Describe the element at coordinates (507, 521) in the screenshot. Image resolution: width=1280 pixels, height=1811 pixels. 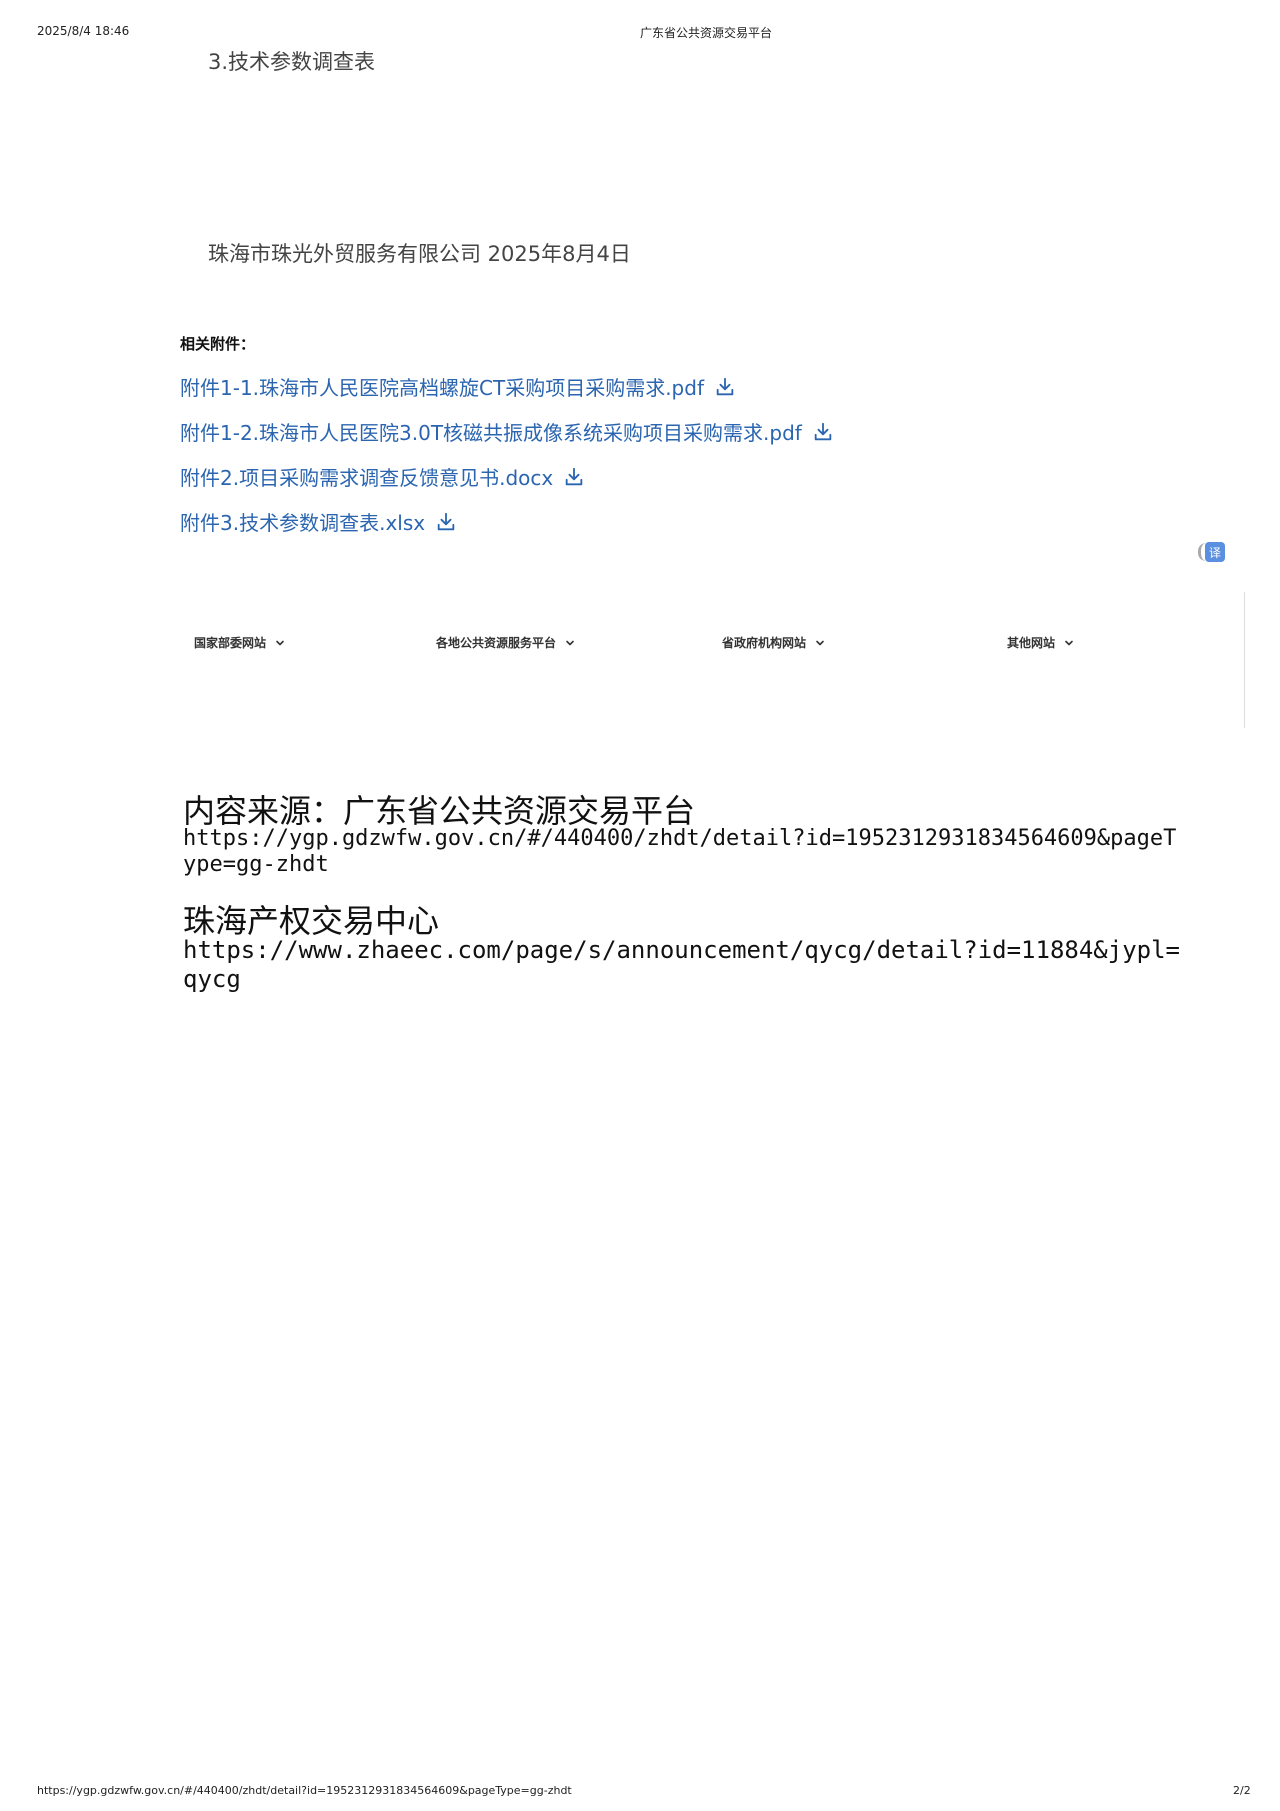
I see `attachment-item: 附件3.技术参数调查表.xlsx` at that location.